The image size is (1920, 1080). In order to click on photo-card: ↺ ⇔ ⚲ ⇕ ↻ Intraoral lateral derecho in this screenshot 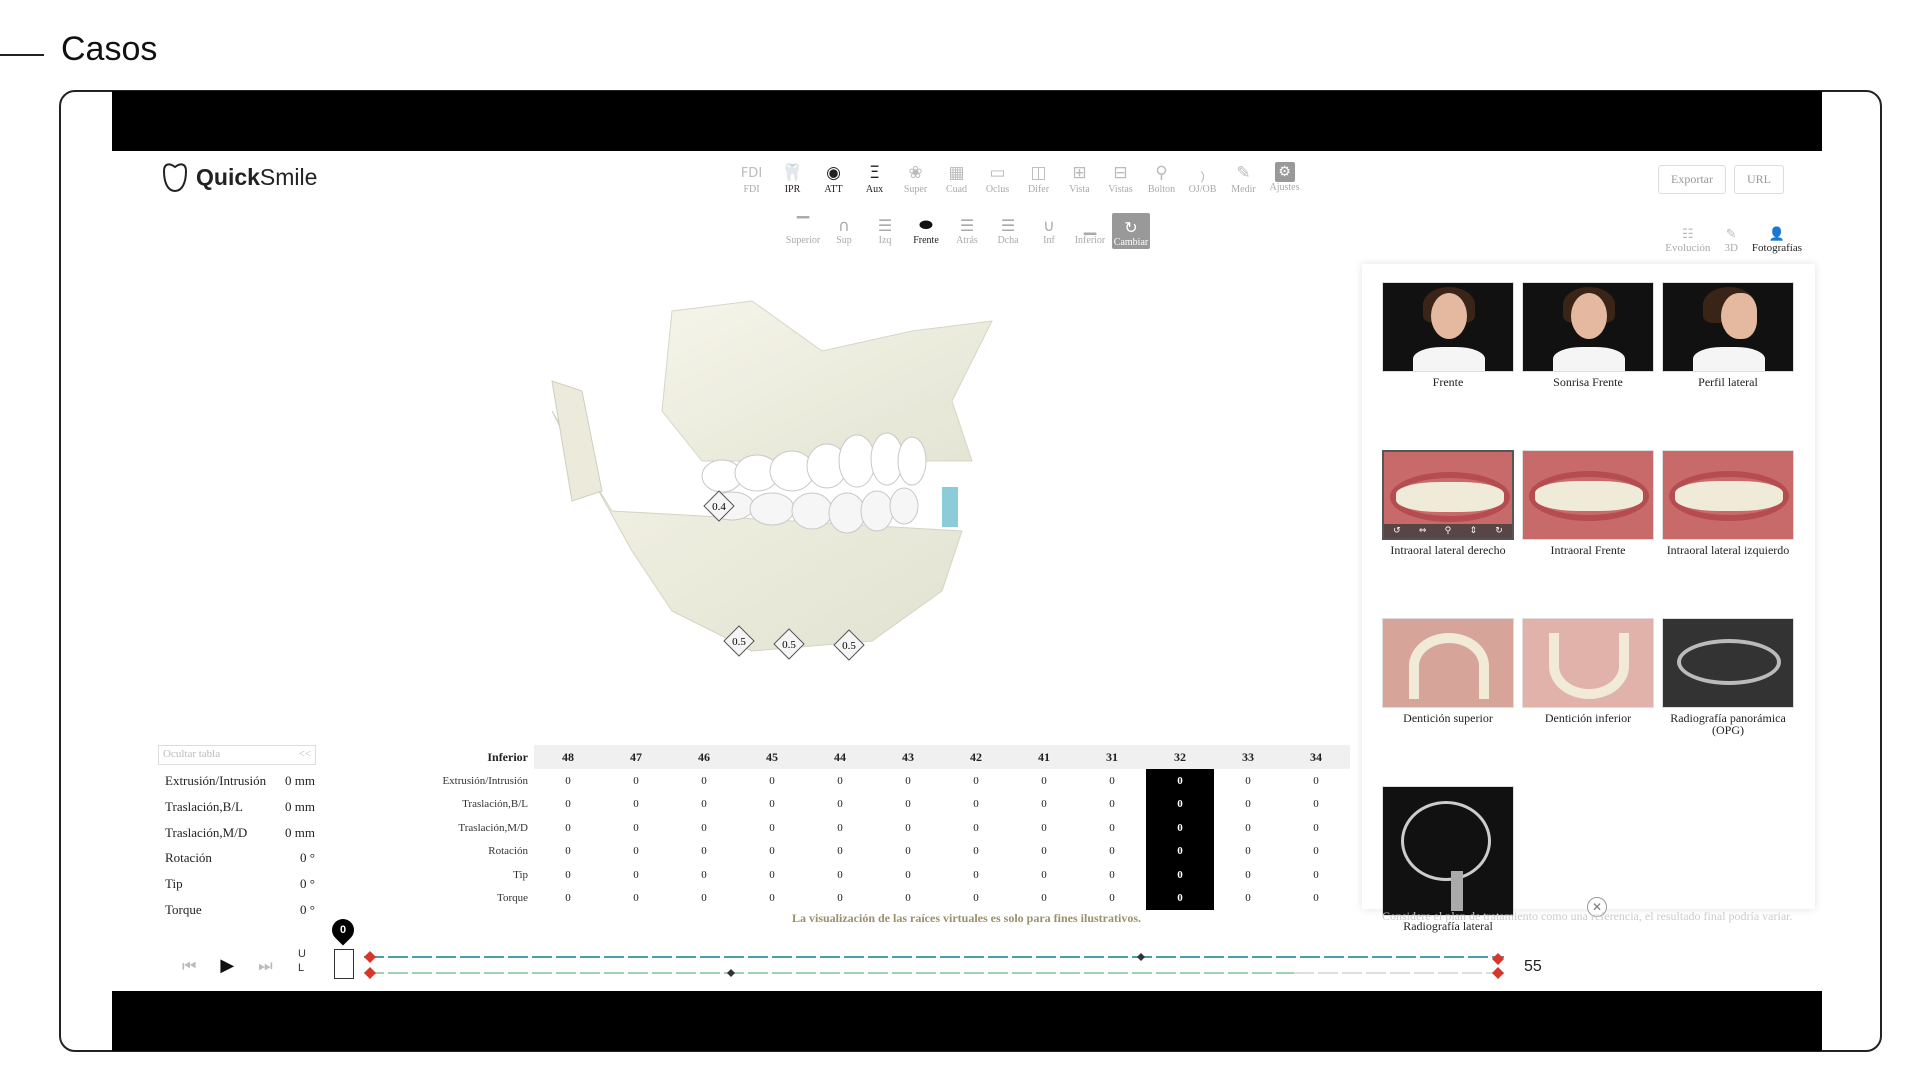, I will do `click(1448, 534)`.